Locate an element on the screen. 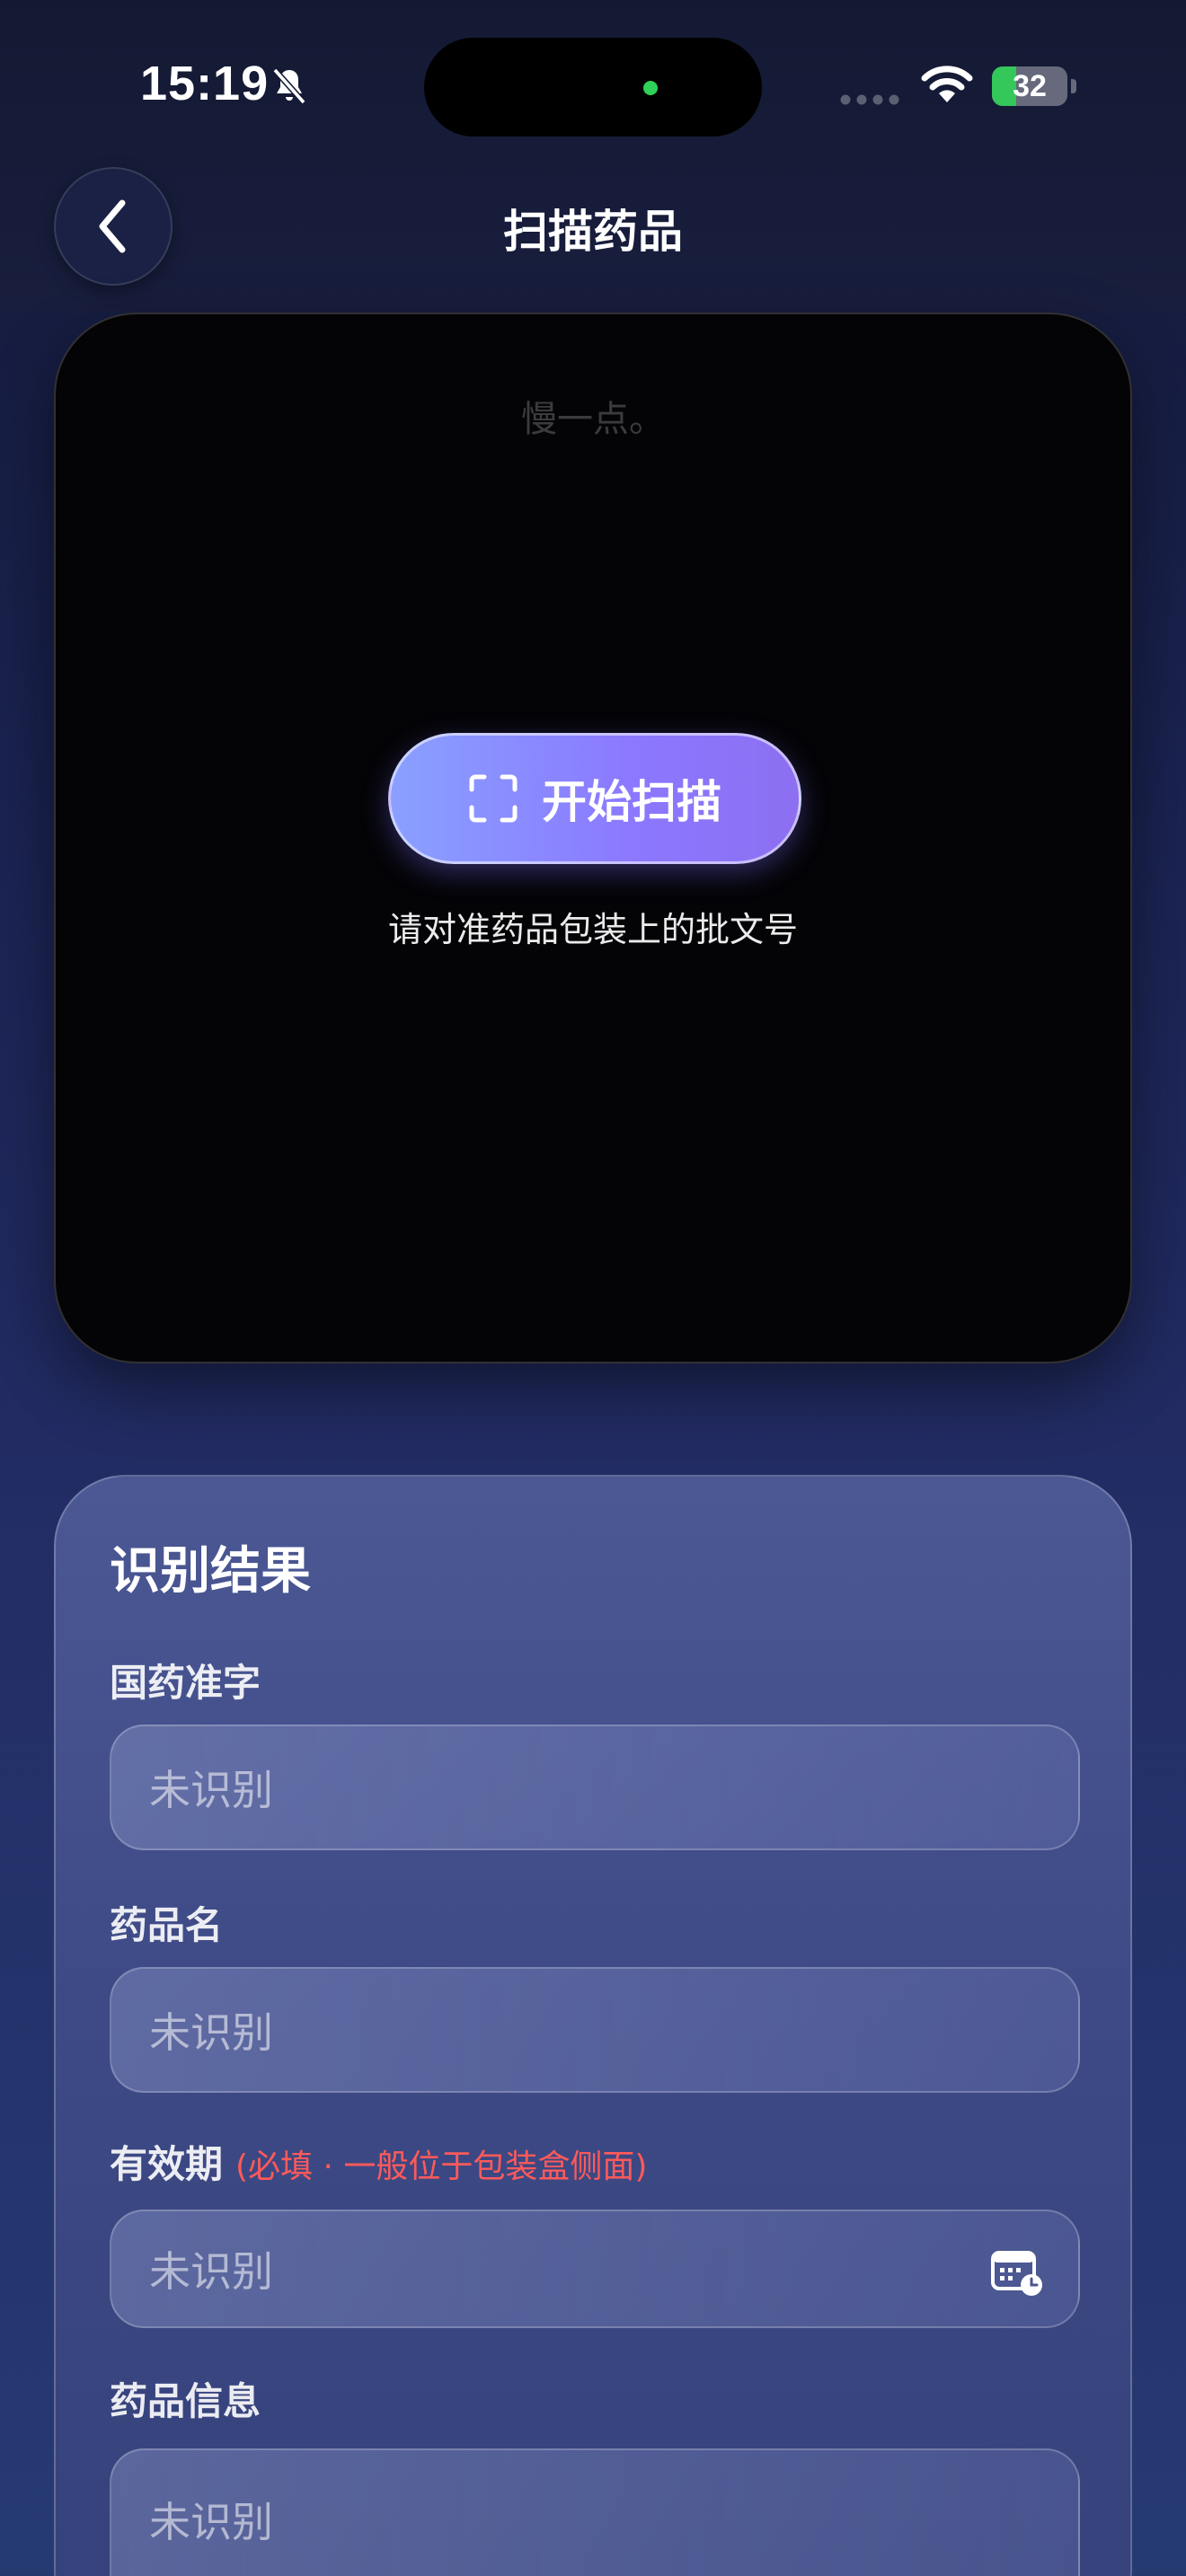  page-title: 扫描药品 is located at coordinates (593, 232).